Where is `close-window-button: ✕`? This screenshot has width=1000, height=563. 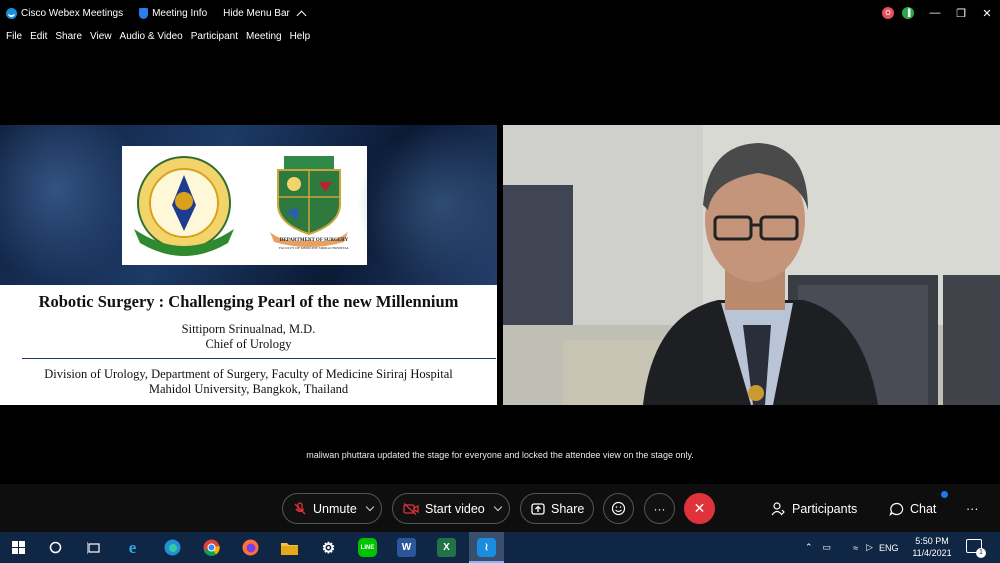 close-window-button: ✕ is located at coordinates (987, 13).